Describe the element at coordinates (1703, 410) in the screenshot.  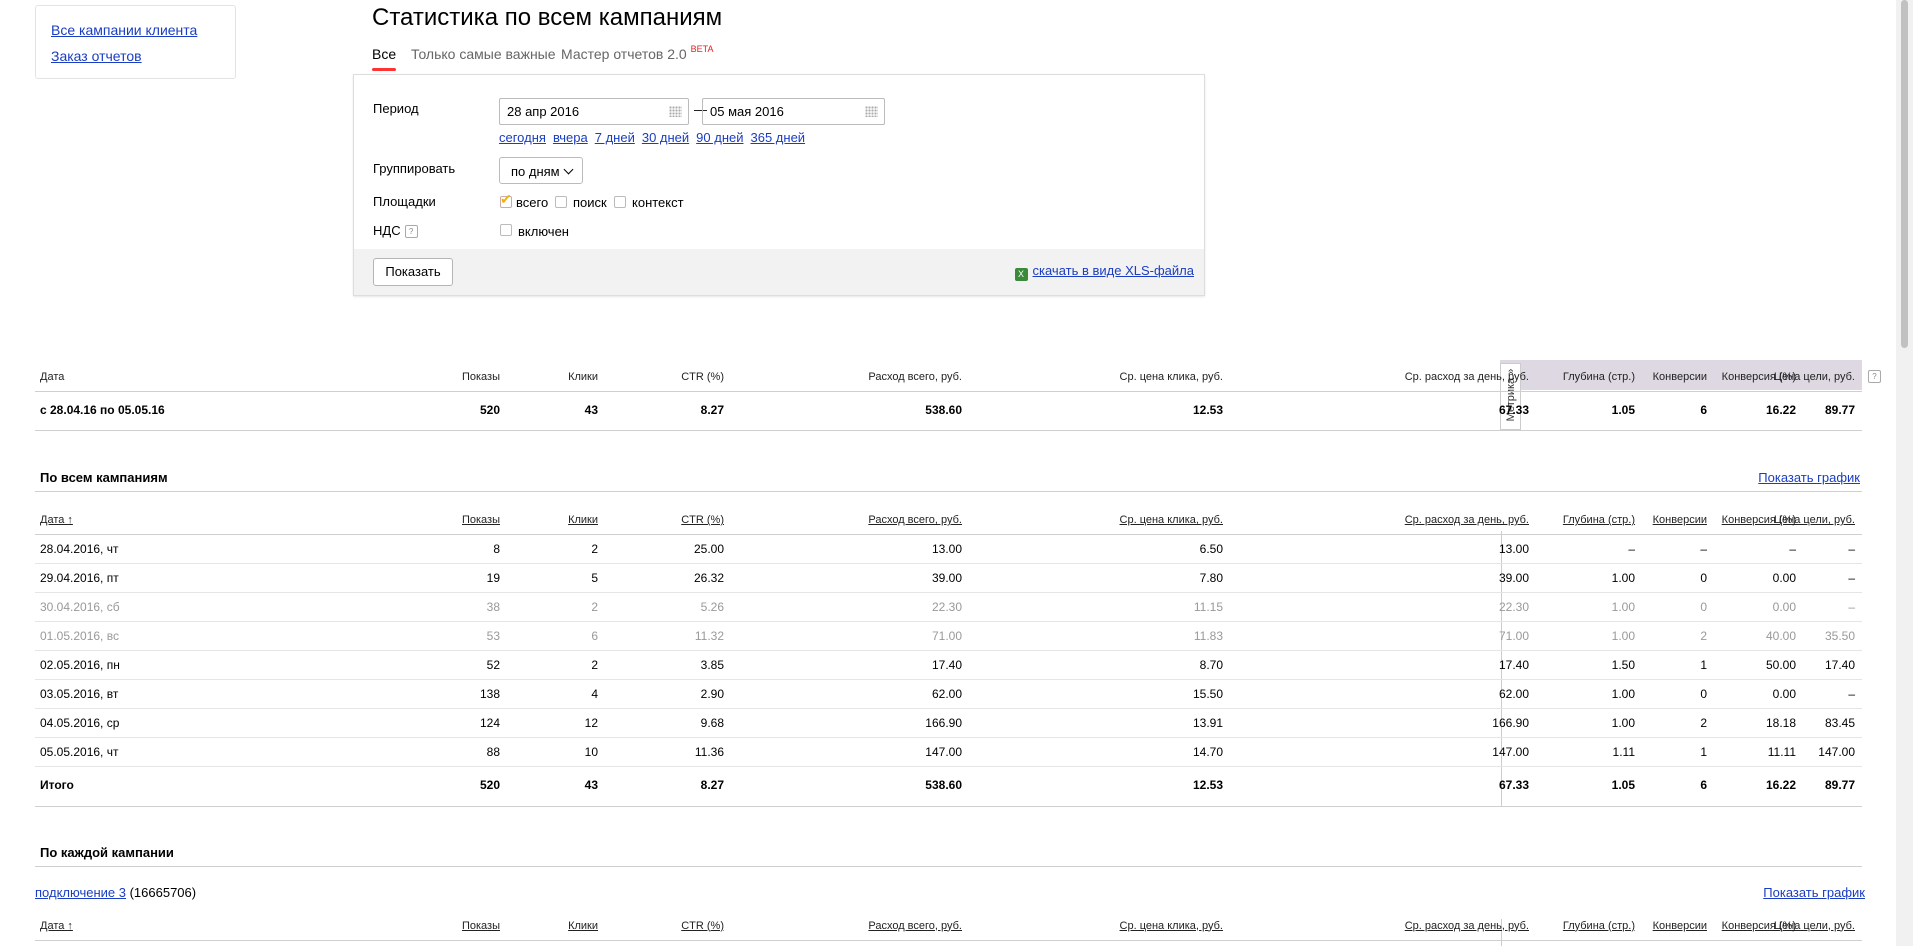
I see `summary-conversions: 6` at that location.